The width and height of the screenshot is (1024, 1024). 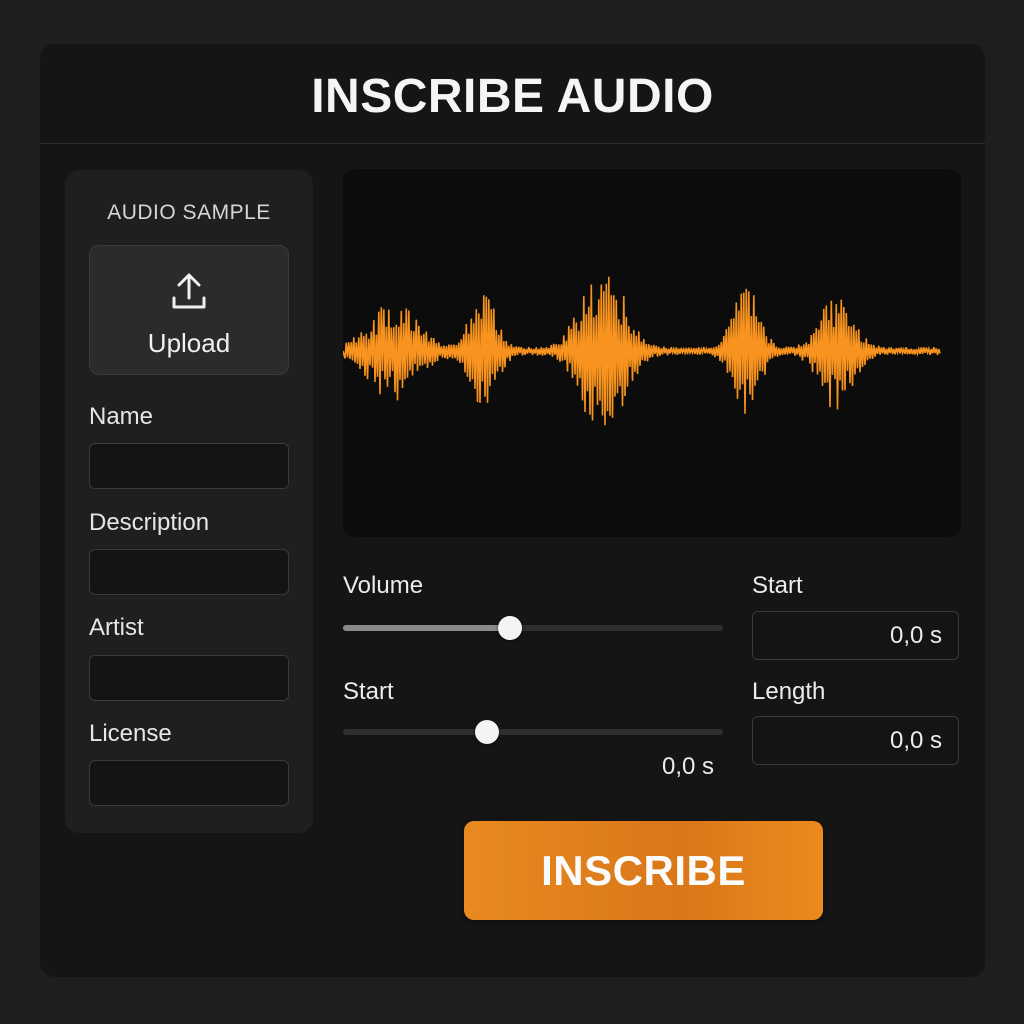 What do you see at coordinates (189, 310) in the screenshot?
I see `upload-button: Upload` at bounding box center [189, 310].